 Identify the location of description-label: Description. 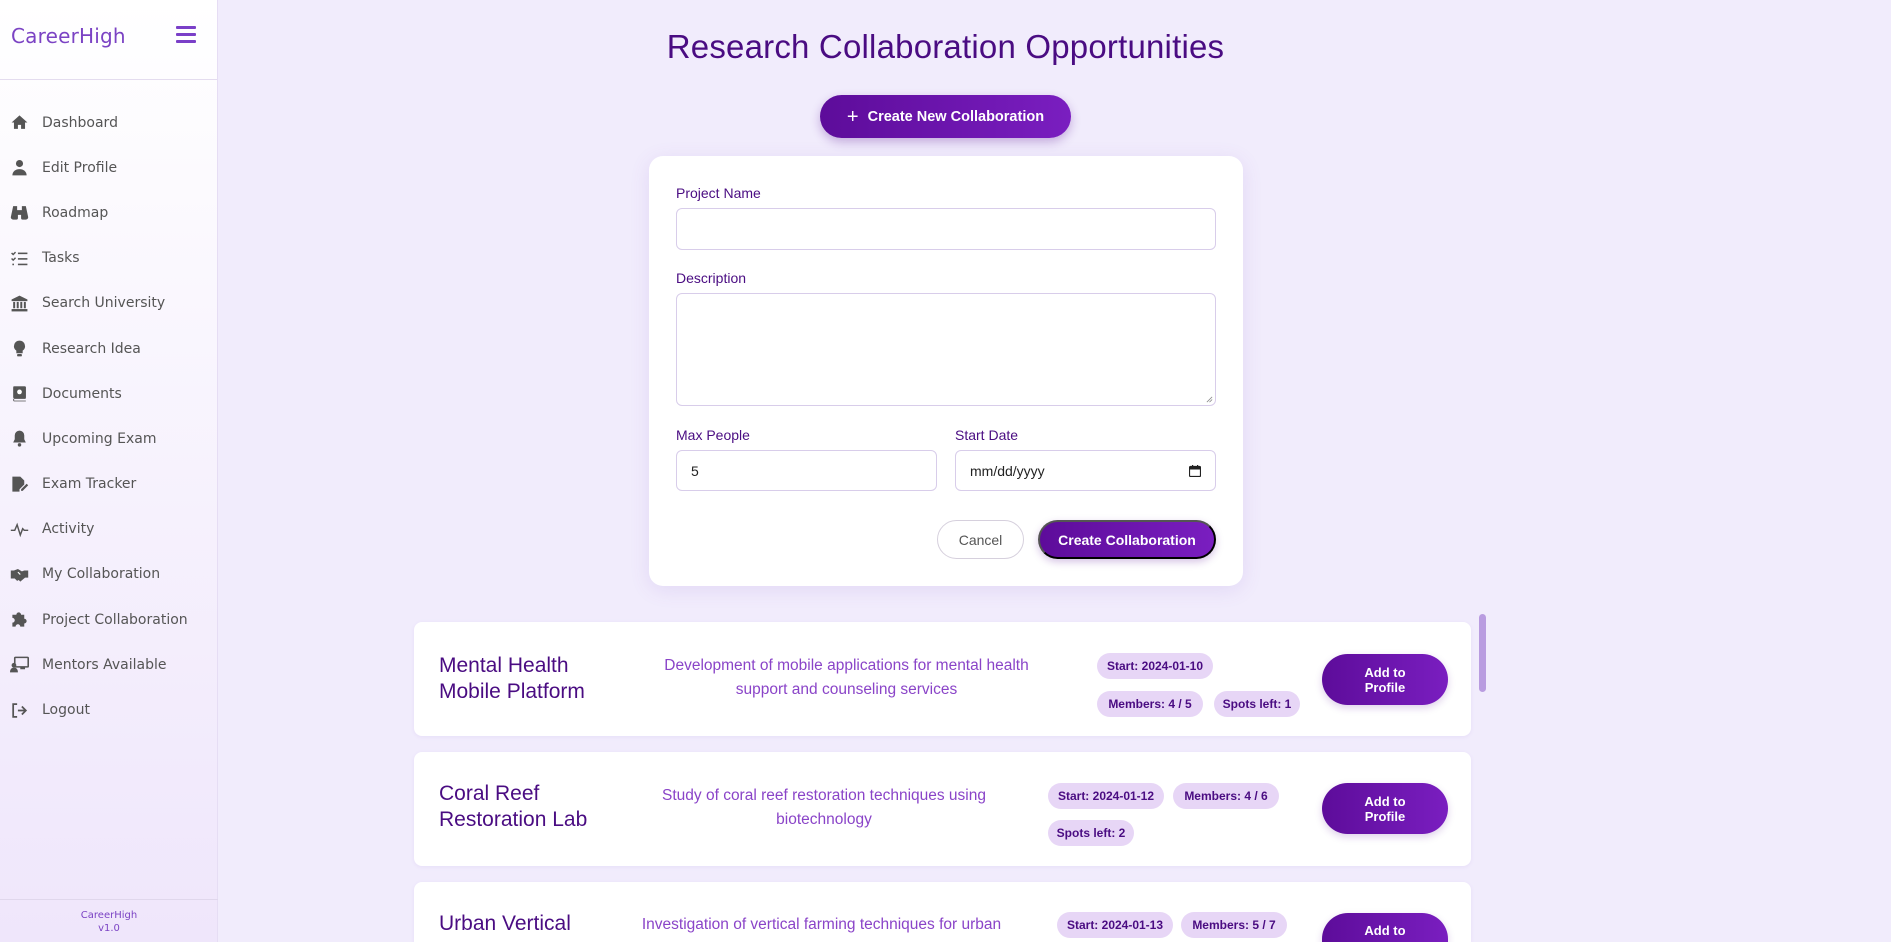
(711, 278).